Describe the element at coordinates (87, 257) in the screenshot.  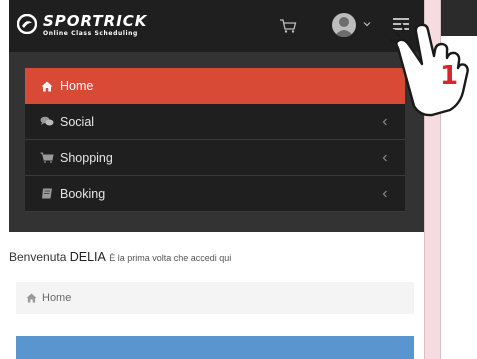
I see `user-name: DELIA` at that location.